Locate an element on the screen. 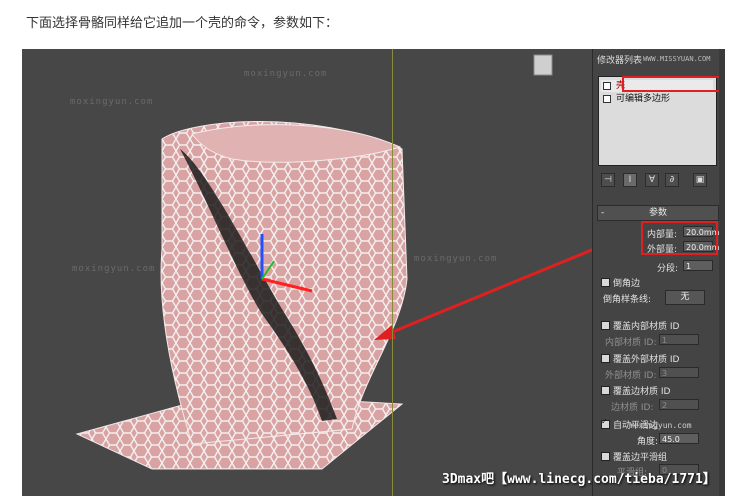 The height and width of the screenshot is (496, 750). stack-toolbar: ⊣ I ∀ ∂ ▣ is located at coordinates (658, 181).